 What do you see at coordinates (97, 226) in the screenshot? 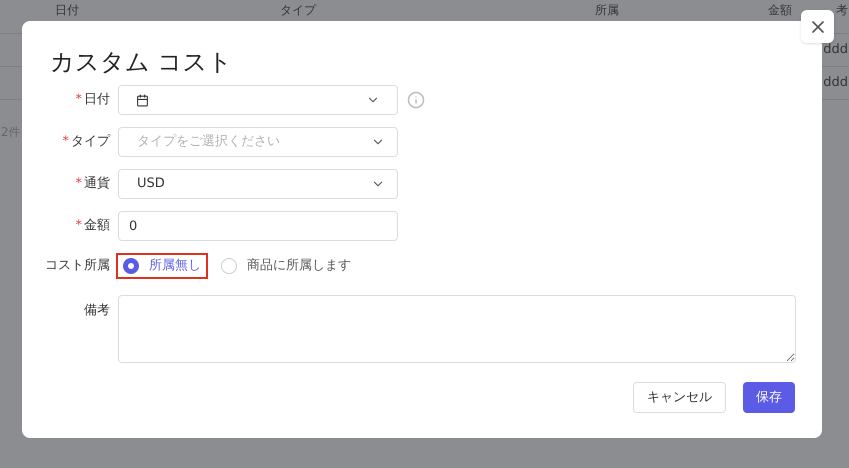
I see `field-label: 金額` at bounding box center [97, 226].